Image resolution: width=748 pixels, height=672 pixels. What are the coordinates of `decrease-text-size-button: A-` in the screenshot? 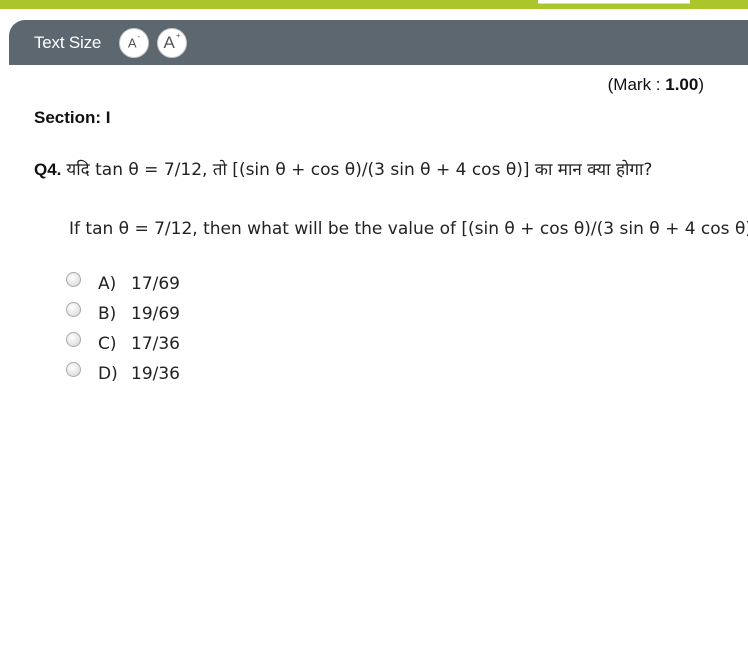 It's located at (134, 43).